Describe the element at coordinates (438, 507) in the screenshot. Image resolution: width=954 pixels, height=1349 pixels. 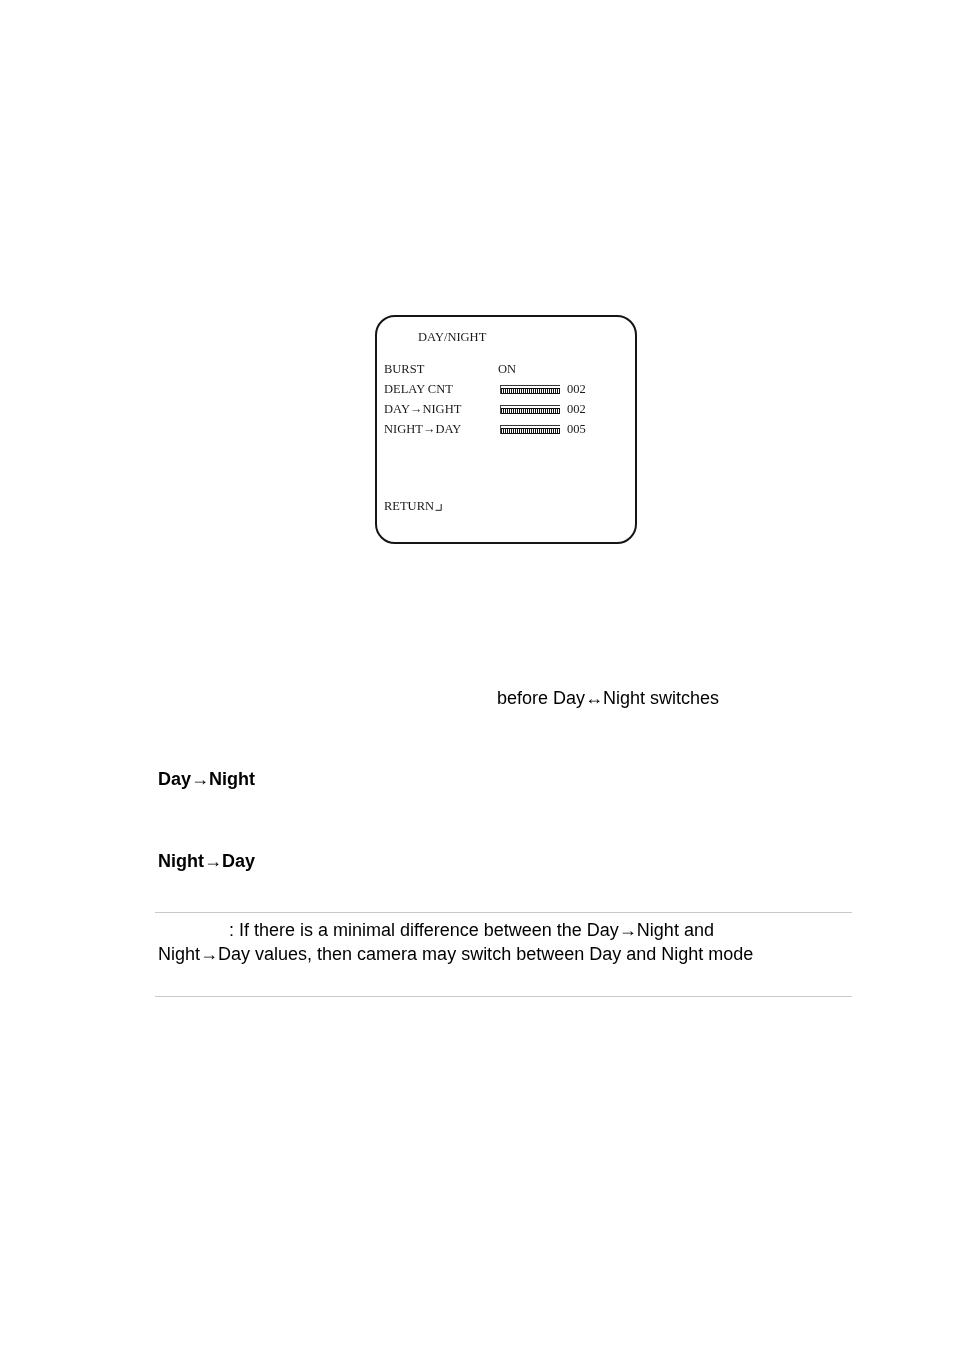
I see `return-icon` at that location.